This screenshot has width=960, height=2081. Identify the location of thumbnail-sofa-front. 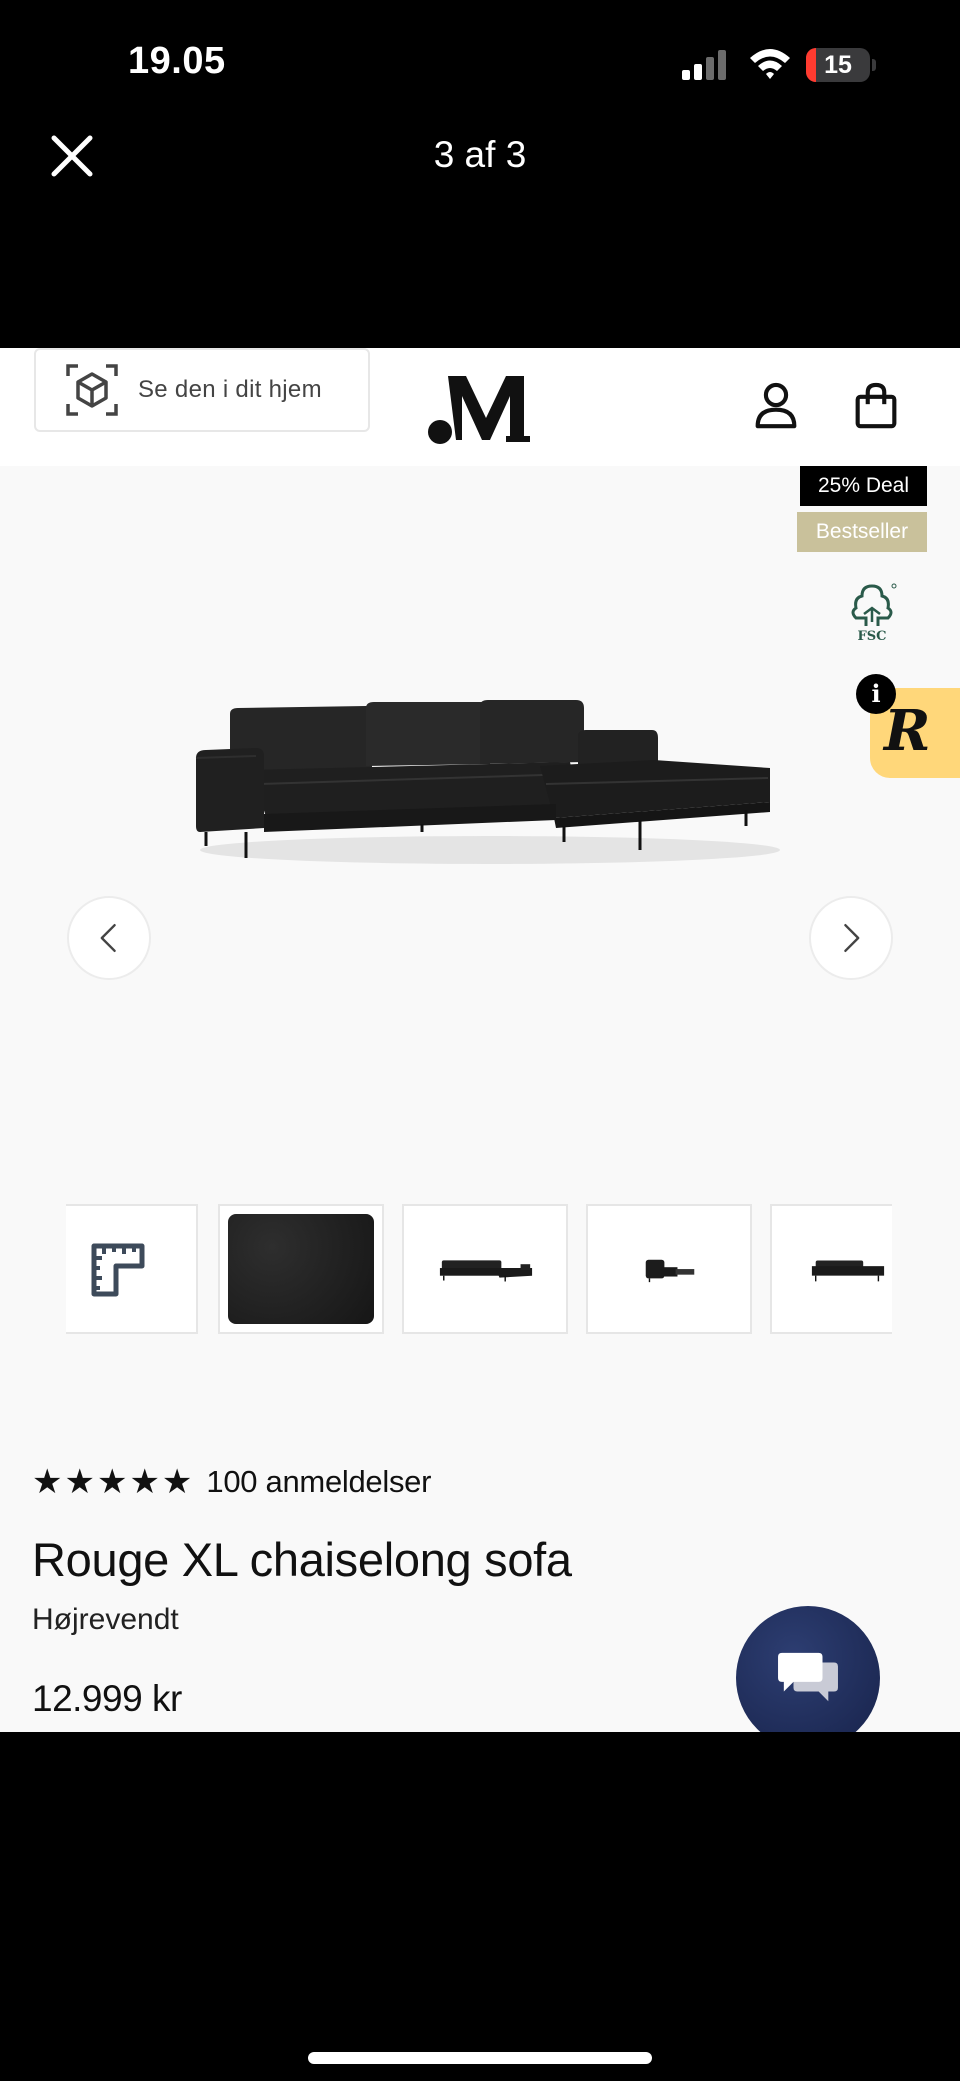
(485, 1269).